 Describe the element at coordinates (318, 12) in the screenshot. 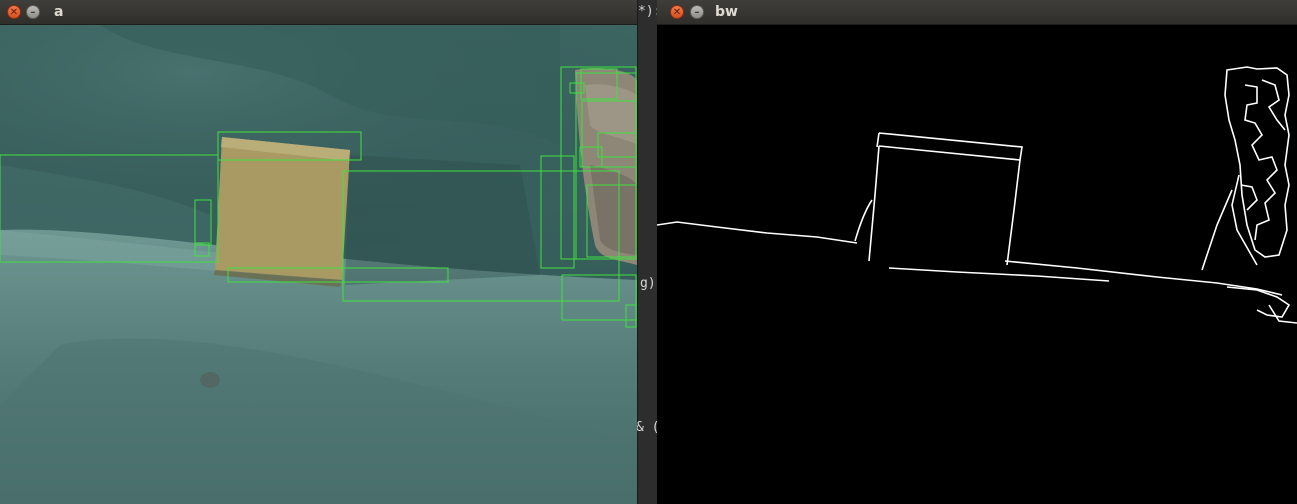

I see `window-a-titlebar: ✕ – a` at that location.